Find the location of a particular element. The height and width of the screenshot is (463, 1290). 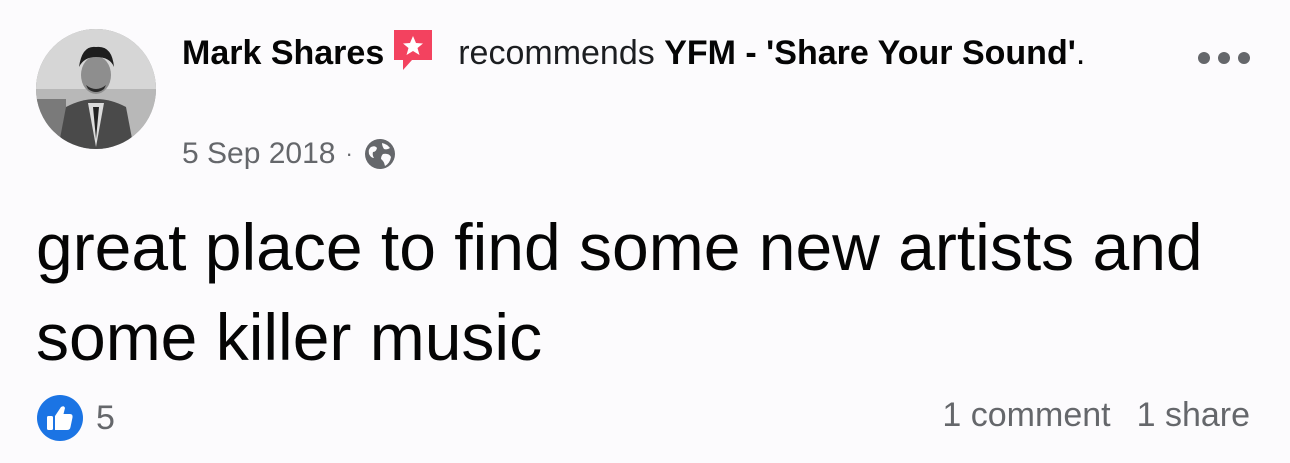

reaction-count: 5 is located at coordinates (105, 417).